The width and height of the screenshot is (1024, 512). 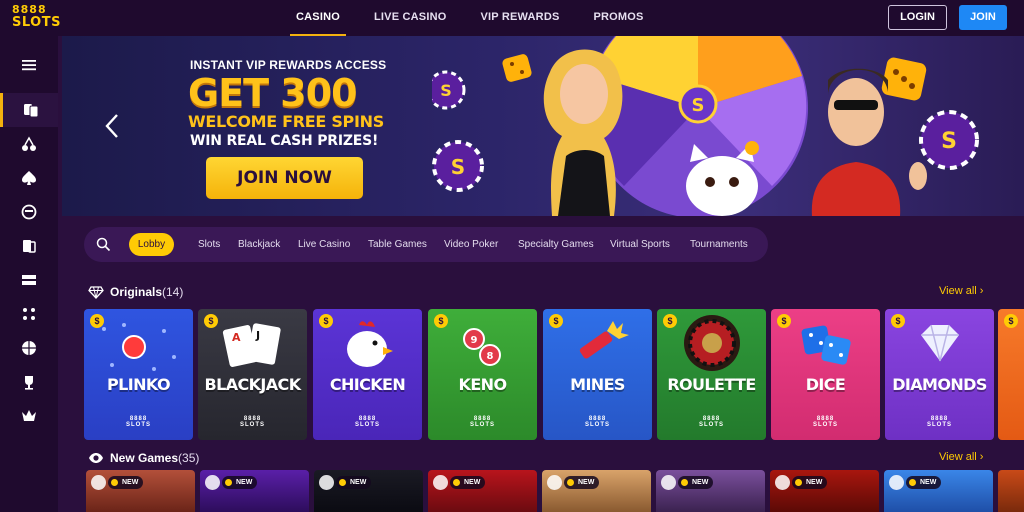 What do you see at coordinates (236, 337) in the screenshot?
I see `svg-text: A` at bounding box center [236, 337].